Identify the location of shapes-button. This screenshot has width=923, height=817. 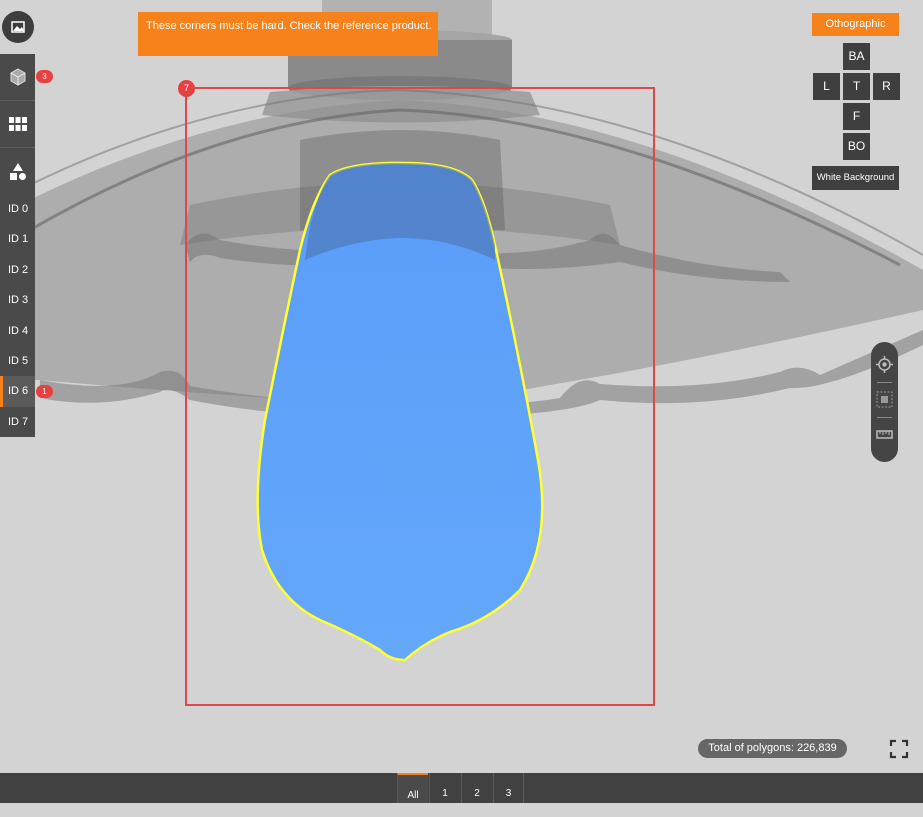
(17, 171).